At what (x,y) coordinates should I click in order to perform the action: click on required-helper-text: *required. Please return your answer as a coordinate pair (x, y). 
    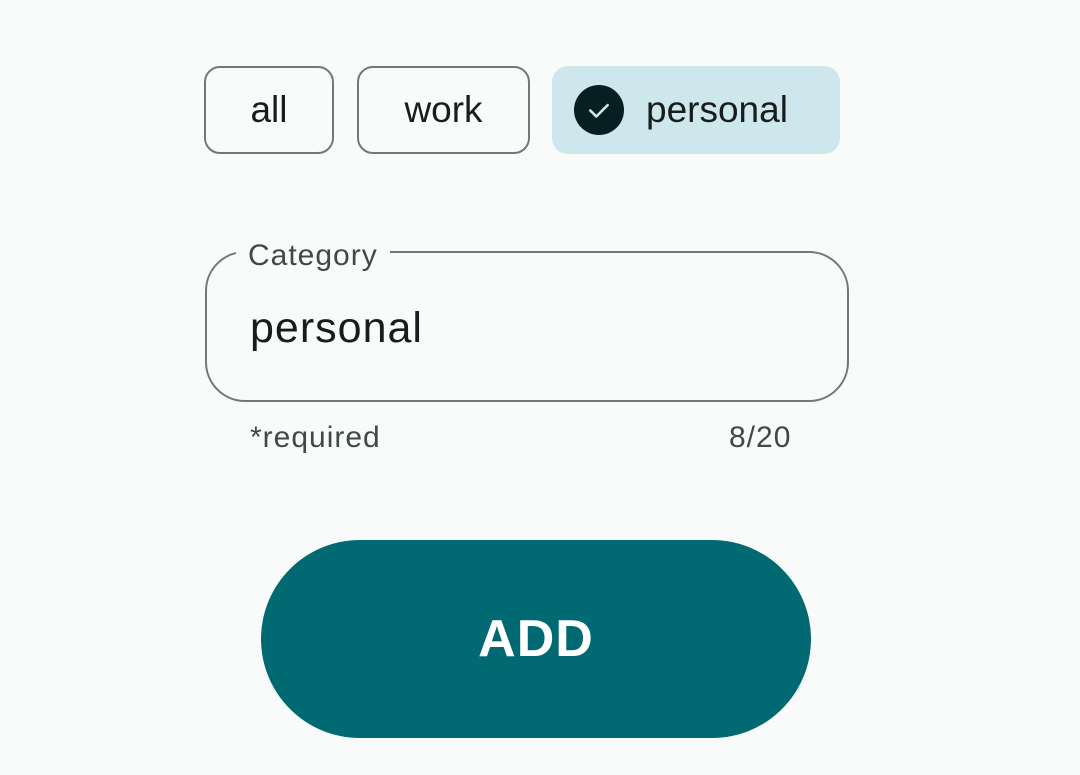
    Looking at the image, I should click on (315, 437).